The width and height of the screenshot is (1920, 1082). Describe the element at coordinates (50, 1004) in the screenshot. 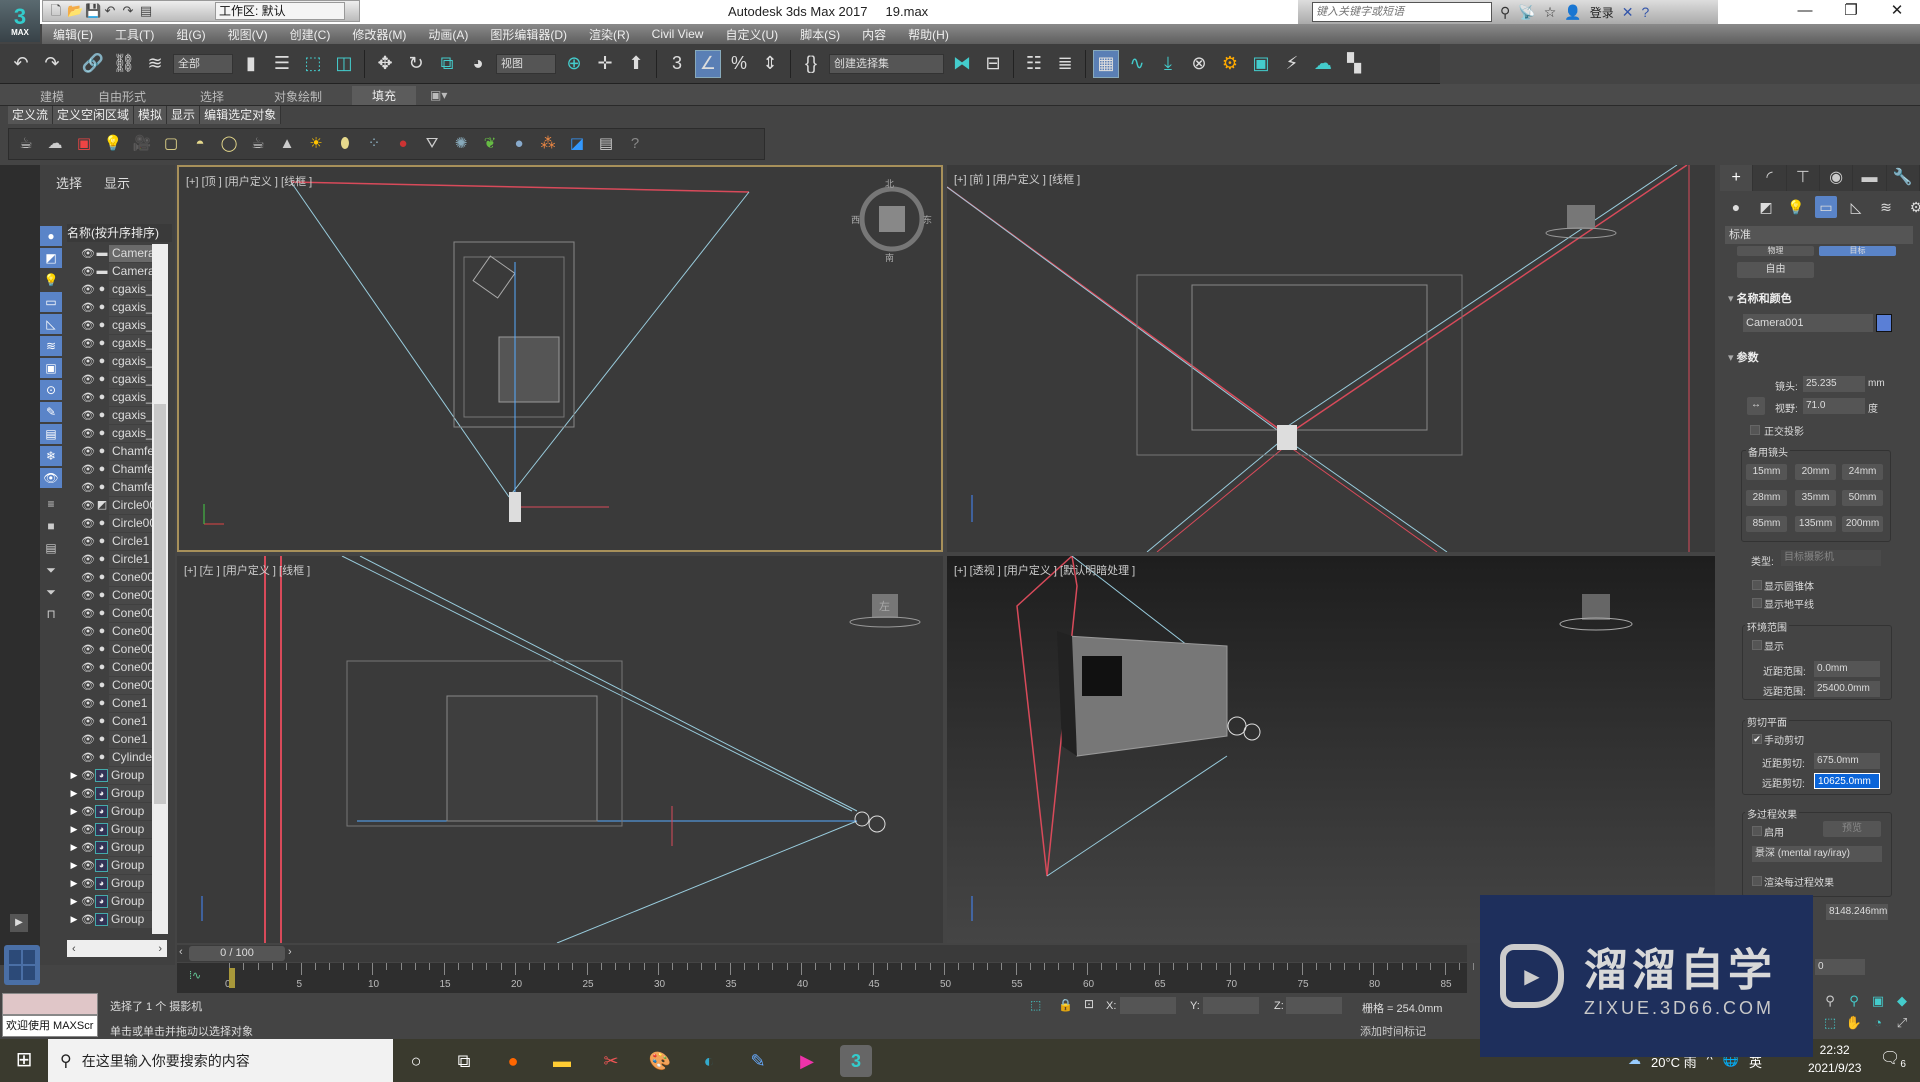

I see `maxscript-output` at that location.